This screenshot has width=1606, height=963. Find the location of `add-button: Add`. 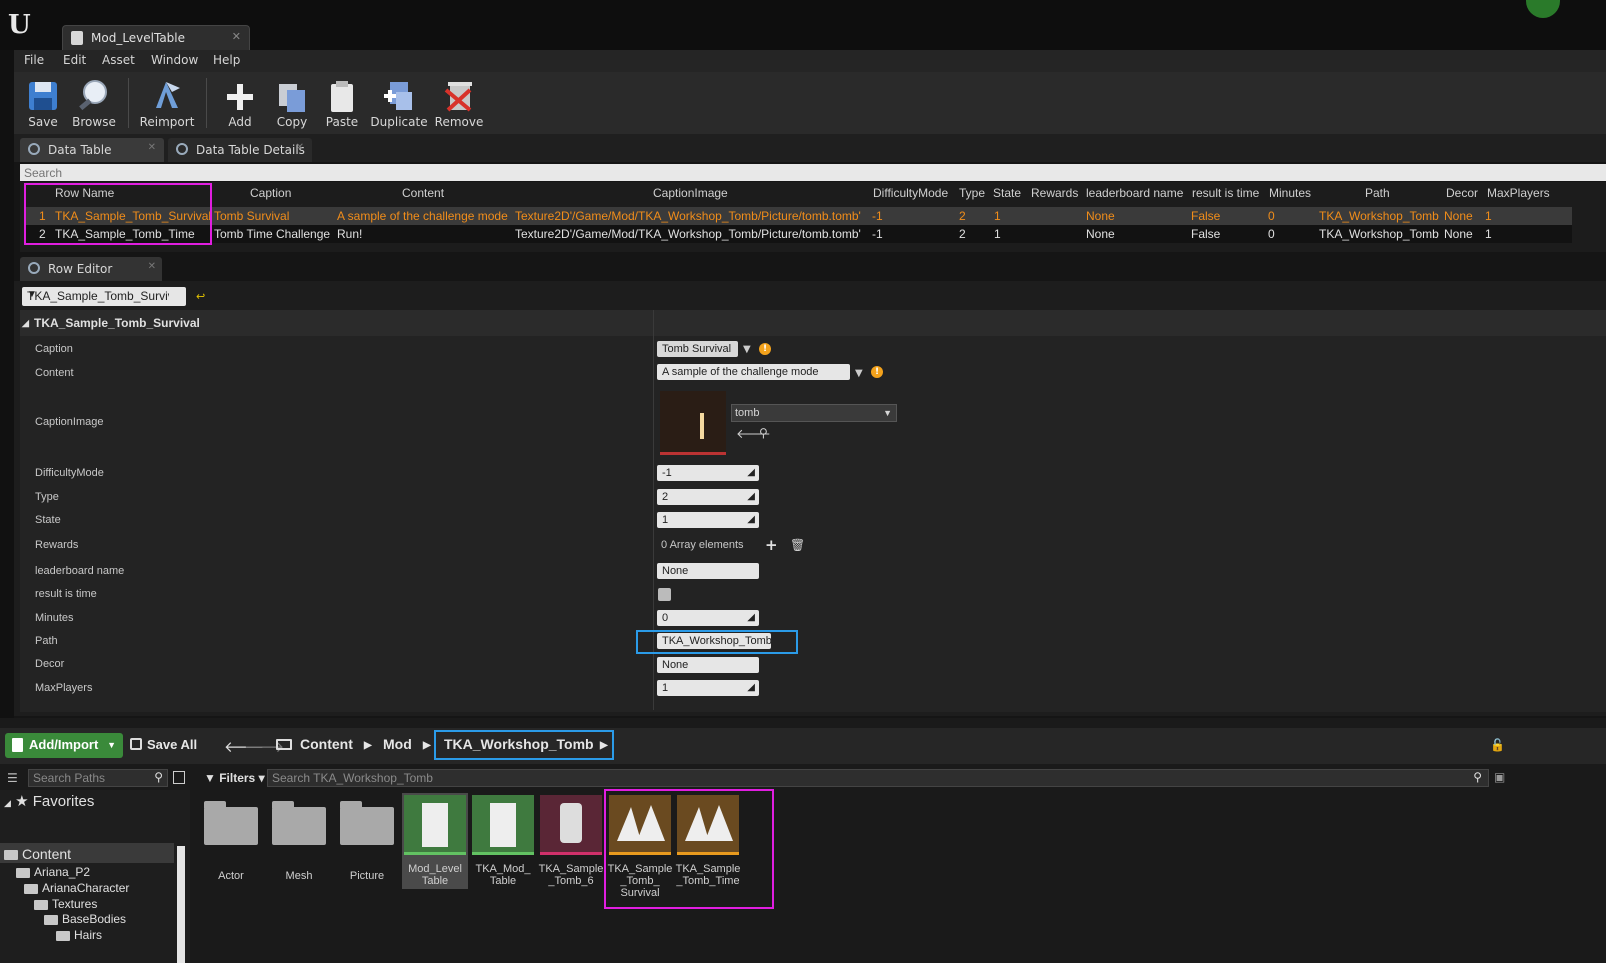

add-button: Add is located at coordinates (240, 103).